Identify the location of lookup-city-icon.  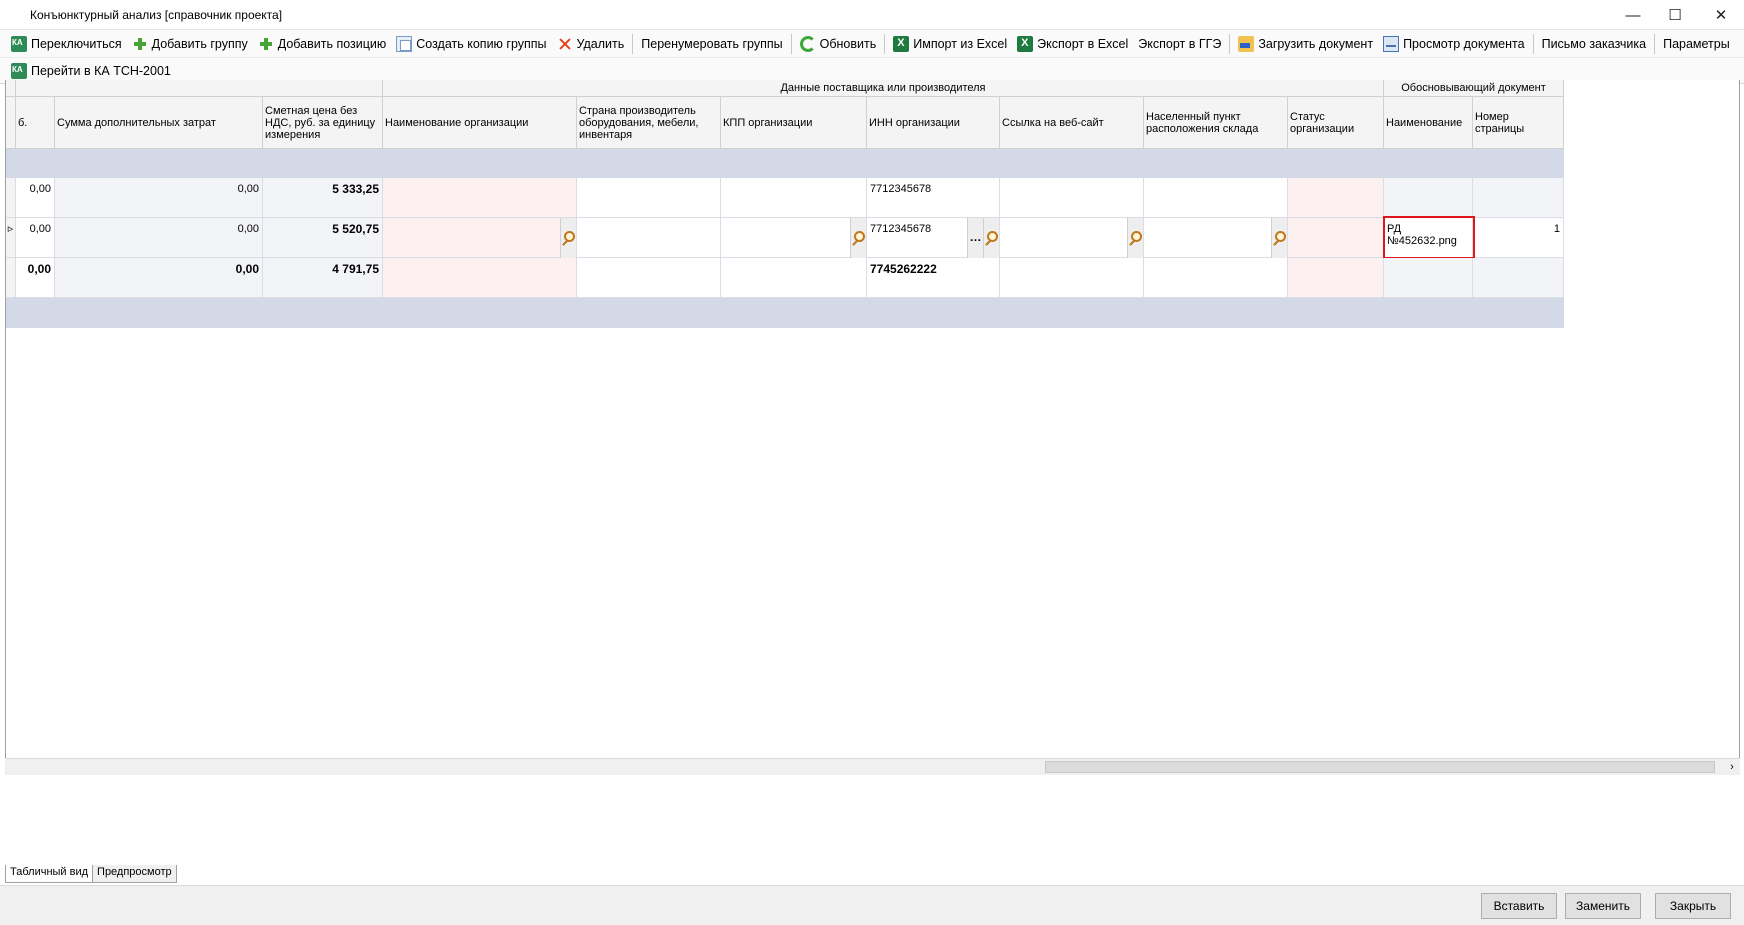
(1279, 238).